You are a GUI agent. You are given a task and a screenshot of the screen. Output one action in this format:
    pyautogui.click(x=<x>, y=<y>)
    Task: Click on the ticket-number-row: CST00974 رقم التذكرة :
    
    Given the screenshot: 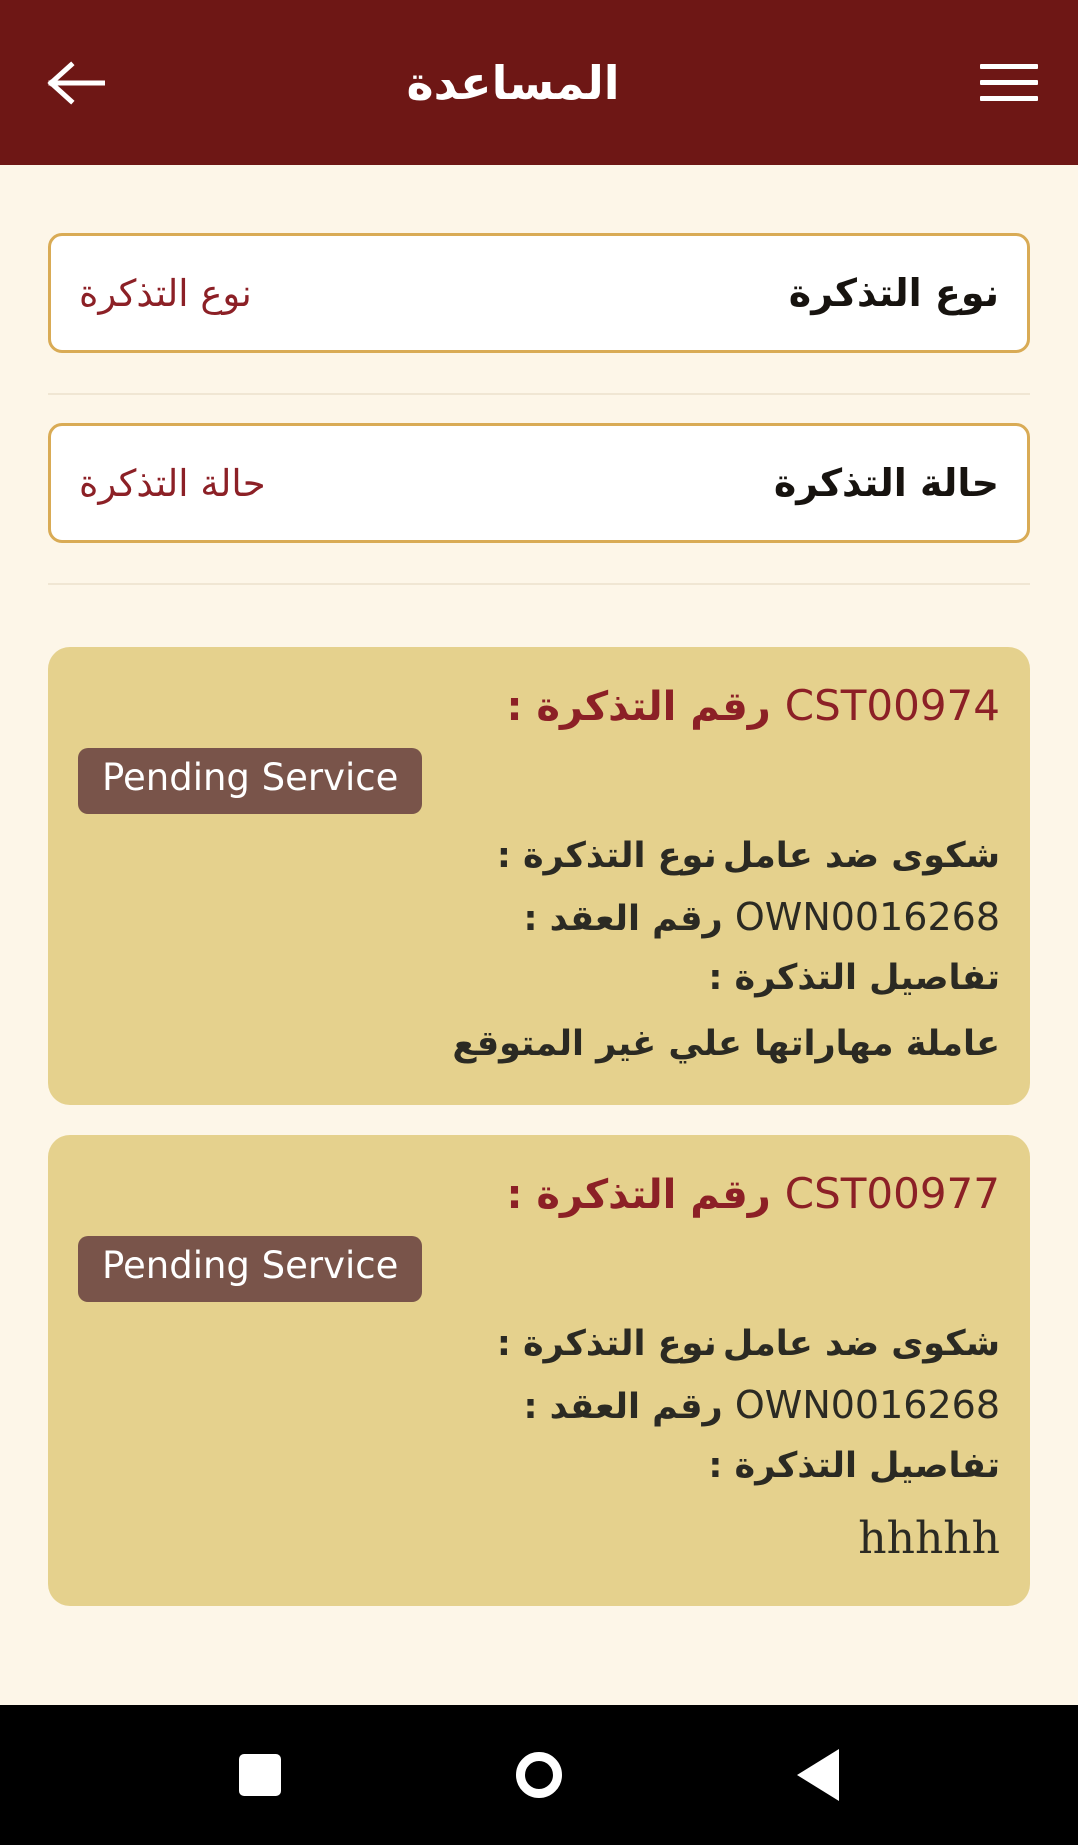 What is the action you would take?
    pyautogui.click(x=539, y=705)
    